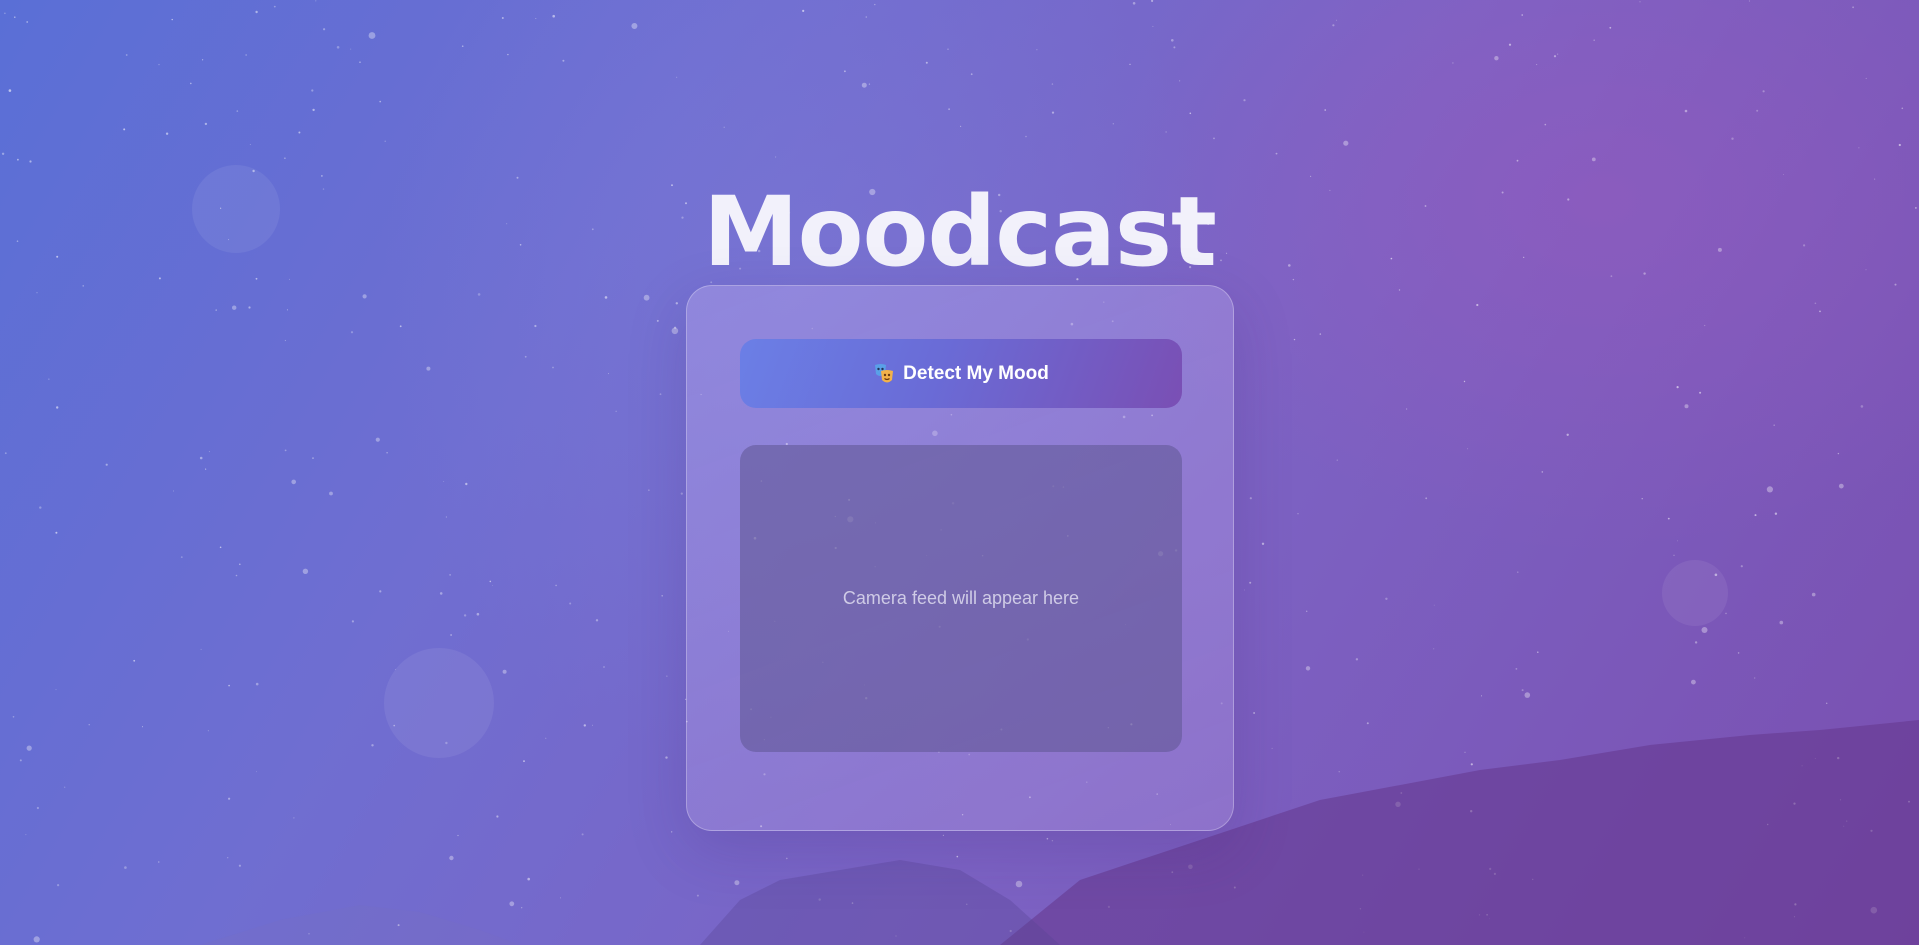 The height and width of the screenshot is (945, 1919). What do you see at coordinates (976, 373) in the screenshot?
I see `detect-mood-label: Detect My Mood` at bounding box center [976, 373].